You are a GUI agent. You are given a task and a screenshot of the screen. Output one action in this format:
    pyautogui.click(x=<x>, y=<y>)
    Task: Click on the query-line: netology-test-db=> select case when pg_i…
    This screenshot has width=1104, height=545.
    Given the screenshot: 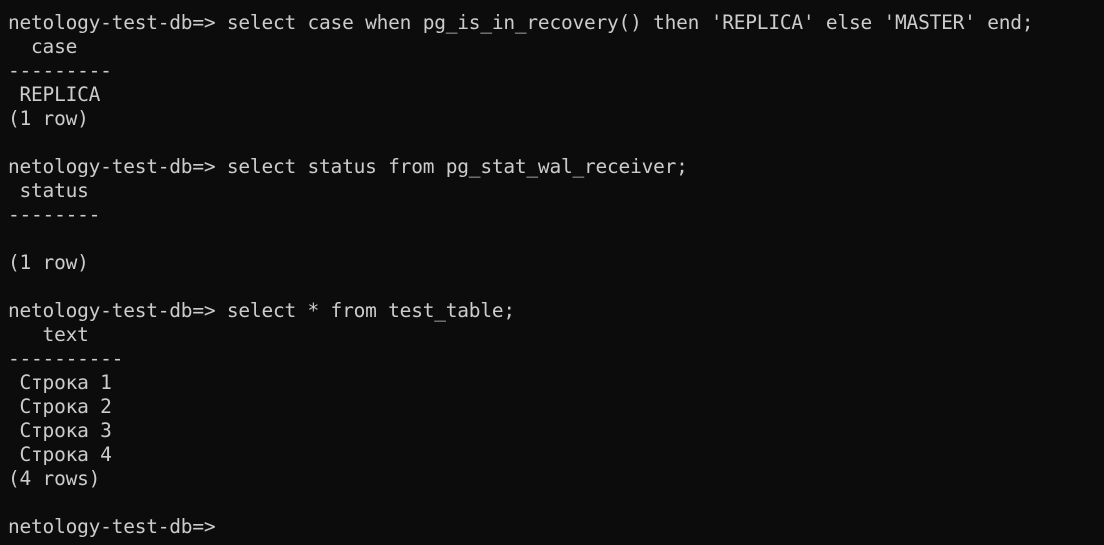 What is the action you would take?
    pyautogui.click(x=521, y=22)
    